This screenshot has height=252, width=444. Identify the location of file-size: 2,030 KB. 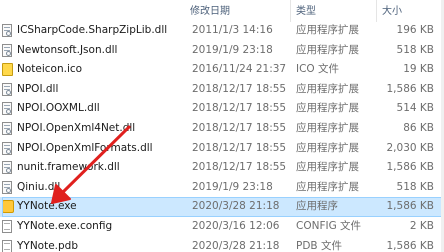
(410, 147).